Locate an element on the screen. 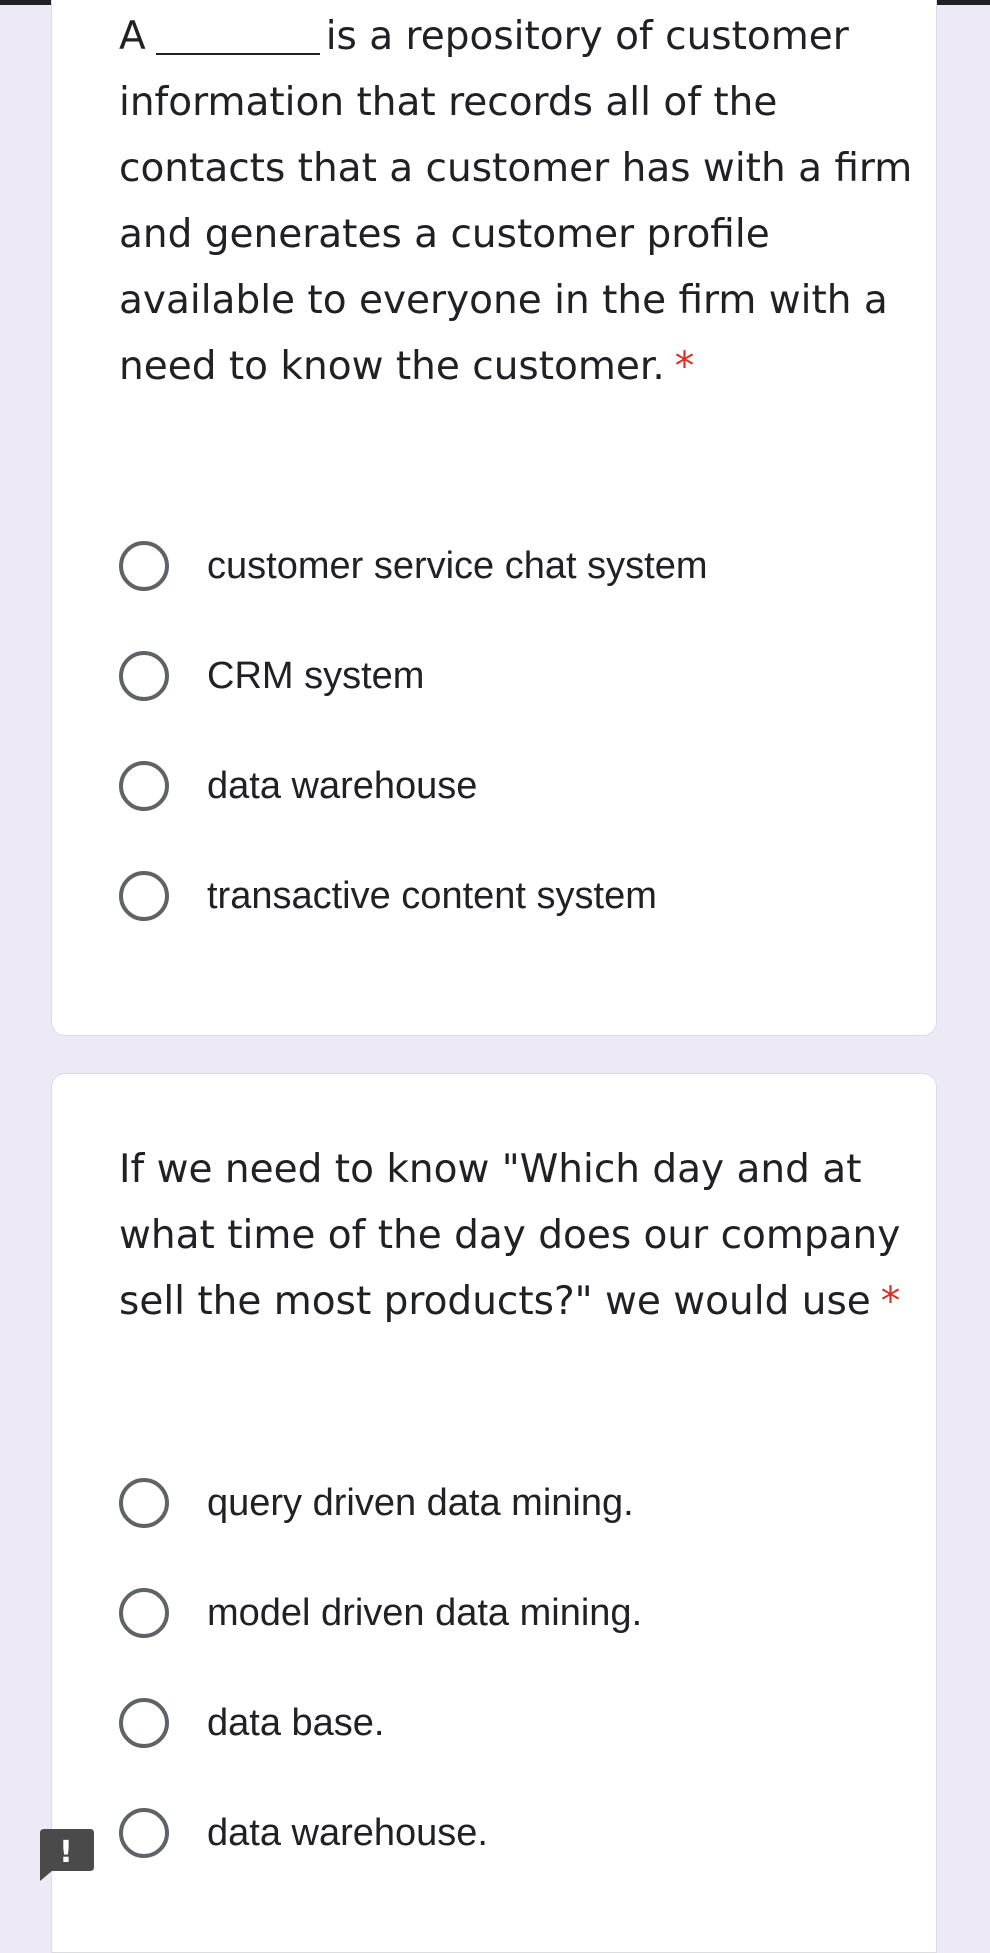 This screenshot has width=990, height=1953. option-label: model driven data mining. is located at coordinates (424, 1613).